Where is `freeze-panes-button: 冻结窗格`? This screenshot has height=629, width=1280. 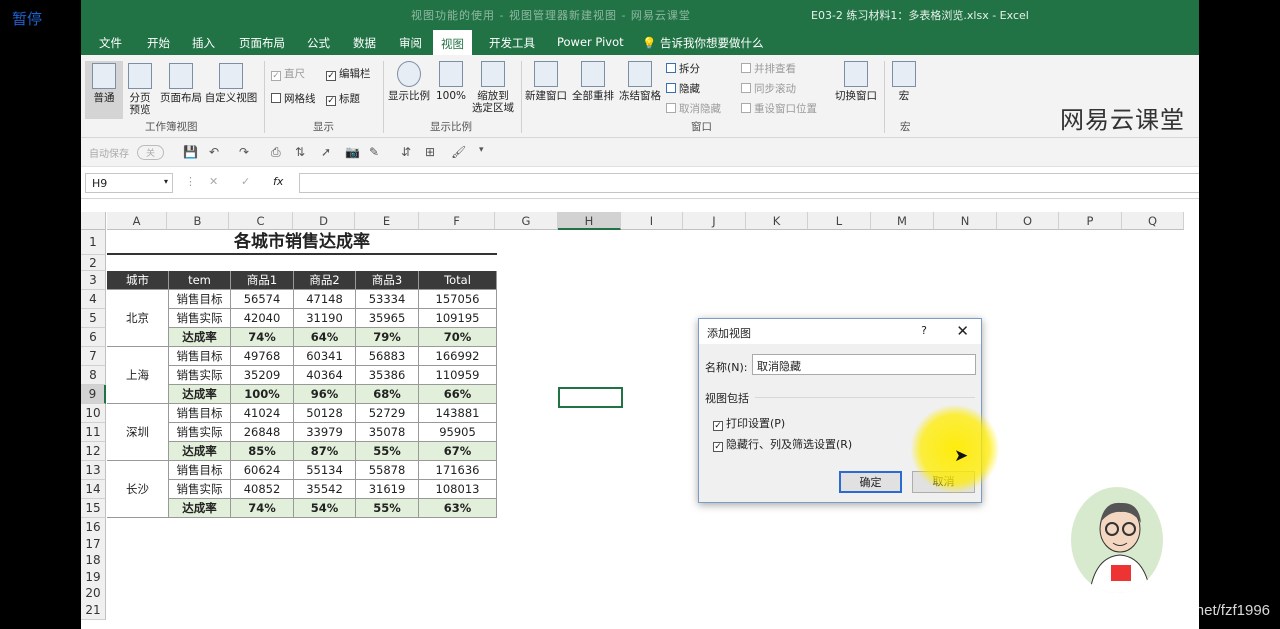
freeze-panes-button: 冻结窗格 is located at coordinates (640, 81).